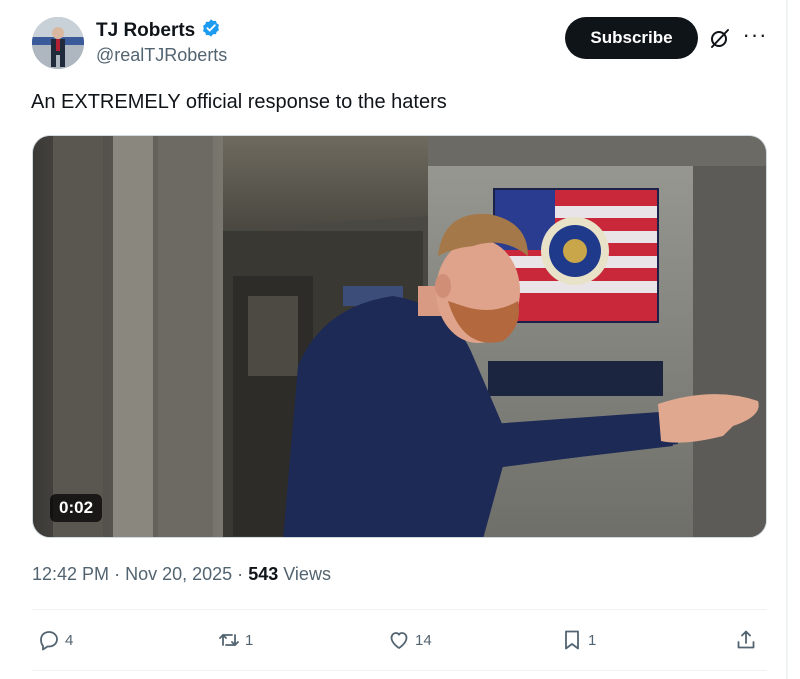  Describe the element at coordinates (211, 31) in the screenshot. I see `verified-badge-icon` at that location.